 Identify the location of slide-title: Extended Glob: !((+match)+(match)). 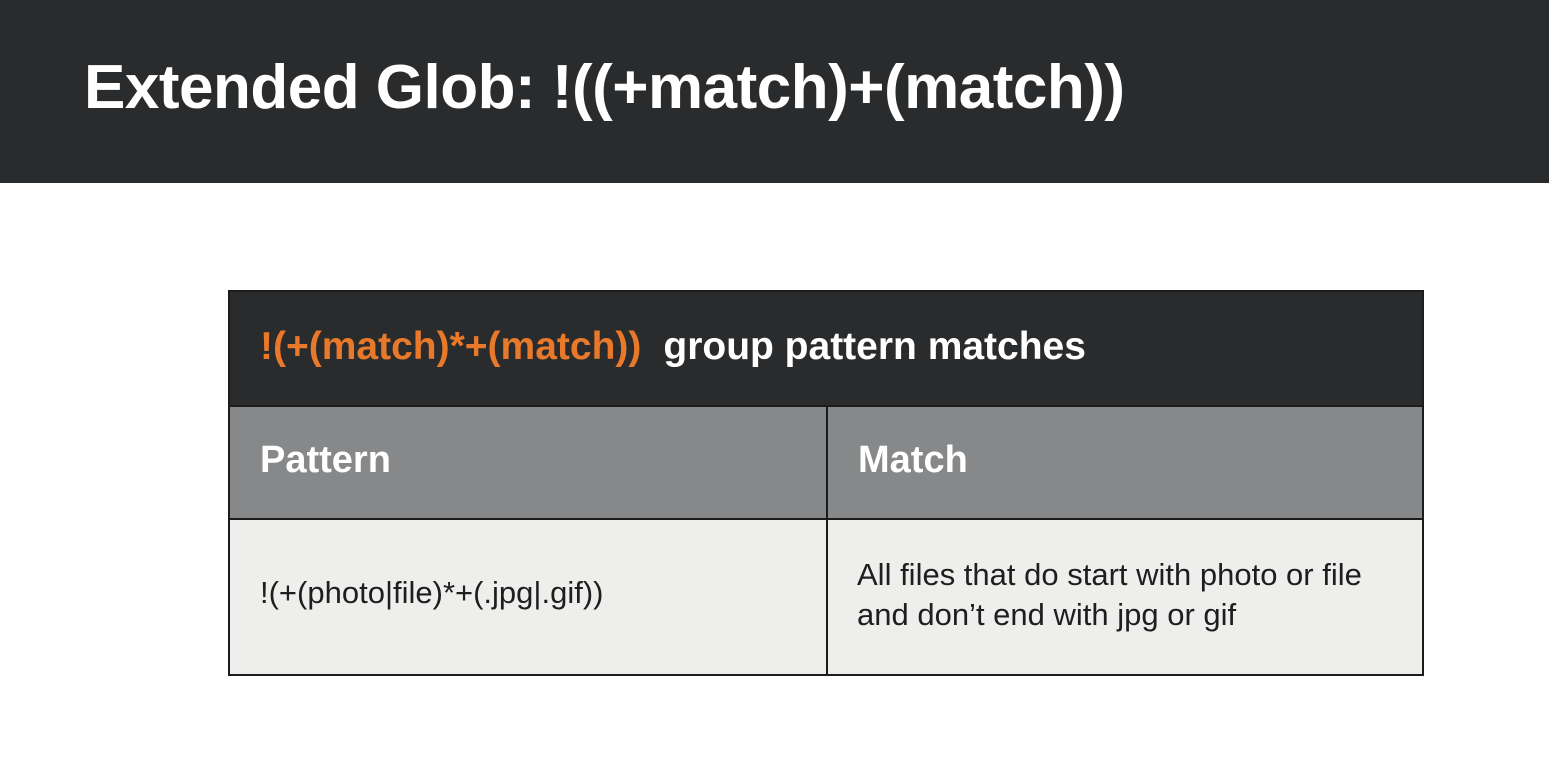
(604, 87).